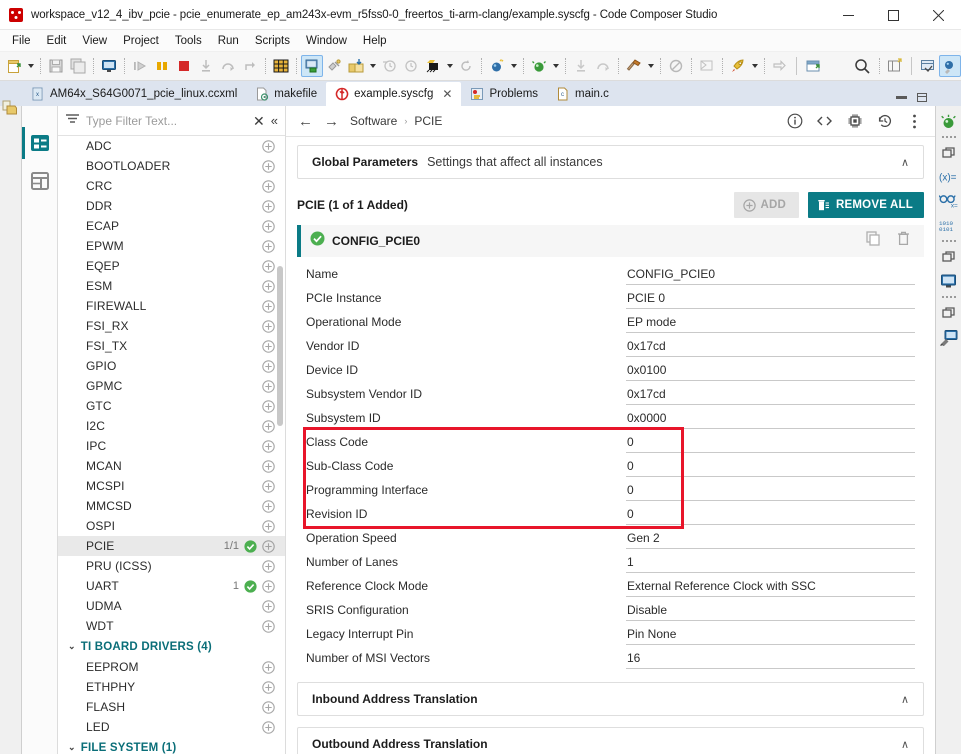 The image size is (961, 754). I want to click on module-item-eqep: EQEP, so click(171, 266).